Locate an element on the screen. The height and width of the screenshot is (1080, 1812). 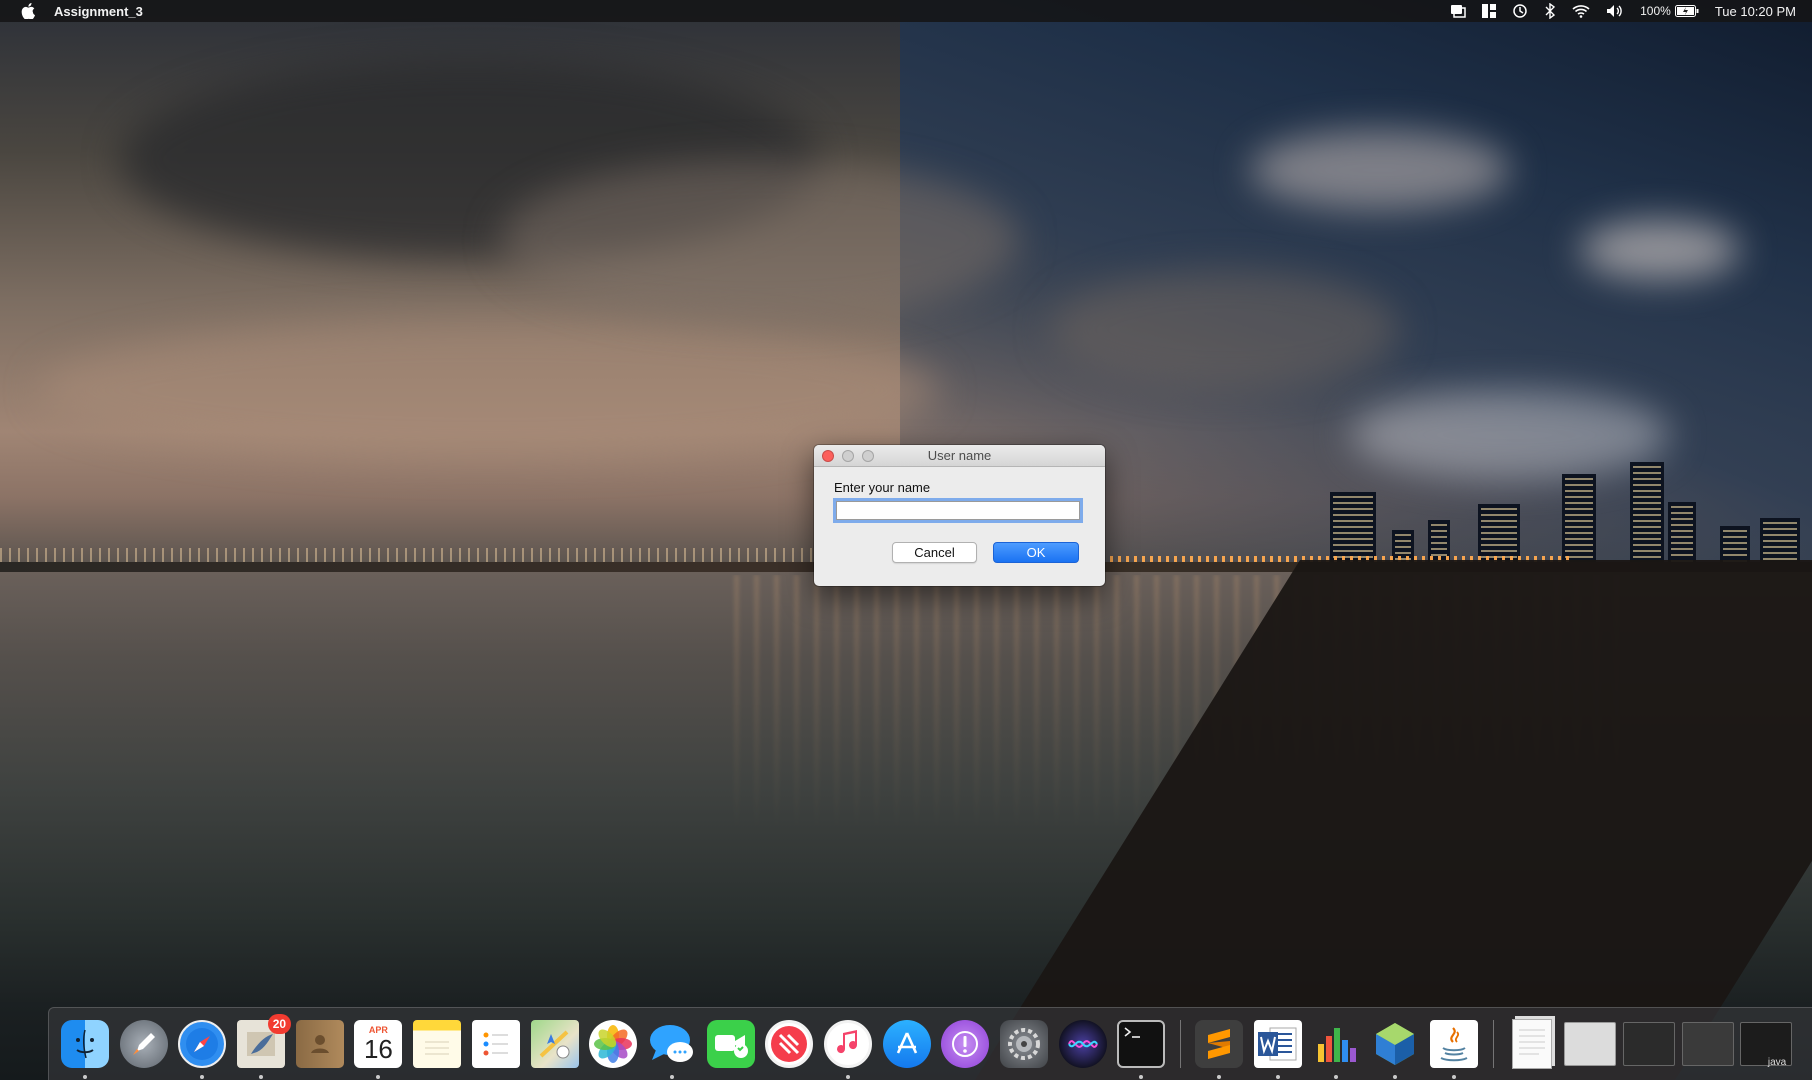
dialog-title: User name is located at coordinates (959, 455).